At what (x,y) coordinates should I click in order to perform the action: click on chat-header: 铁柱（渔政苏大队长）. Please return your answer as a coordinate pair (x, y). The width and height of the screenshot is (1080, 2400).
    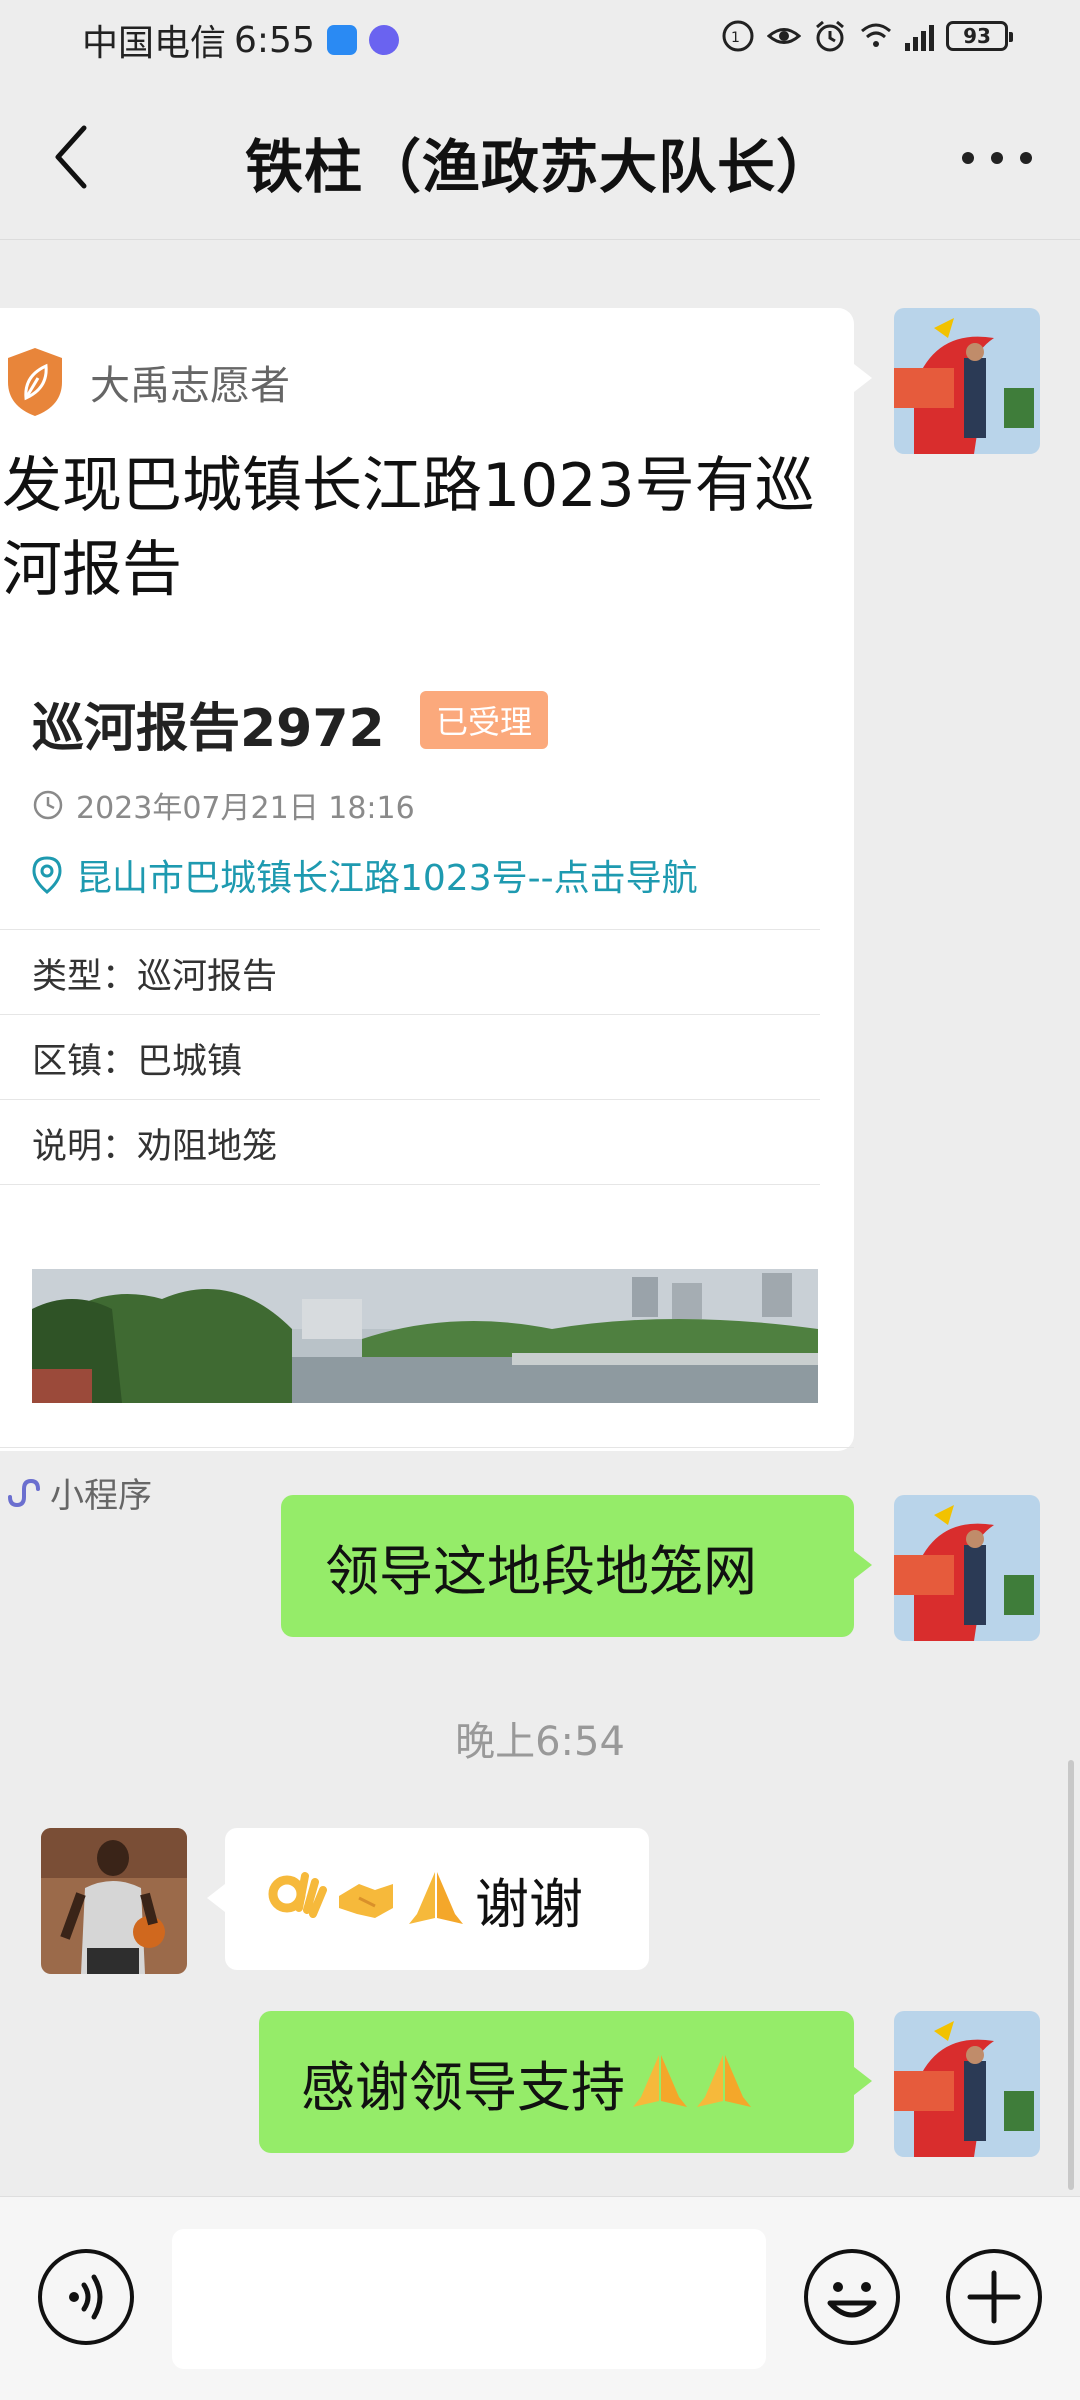
    Looking at the image, I should click on (540, 158).